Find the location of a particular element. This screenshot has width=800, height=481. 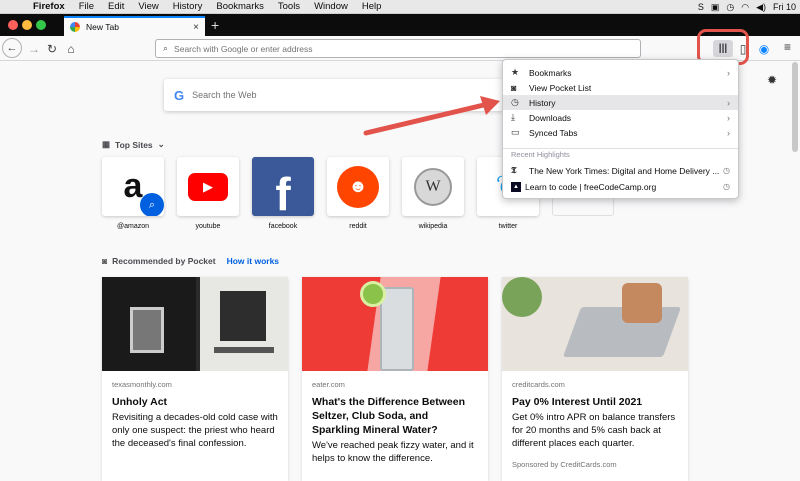

download-icon: ⤓ is located at coordinates (513, 117).